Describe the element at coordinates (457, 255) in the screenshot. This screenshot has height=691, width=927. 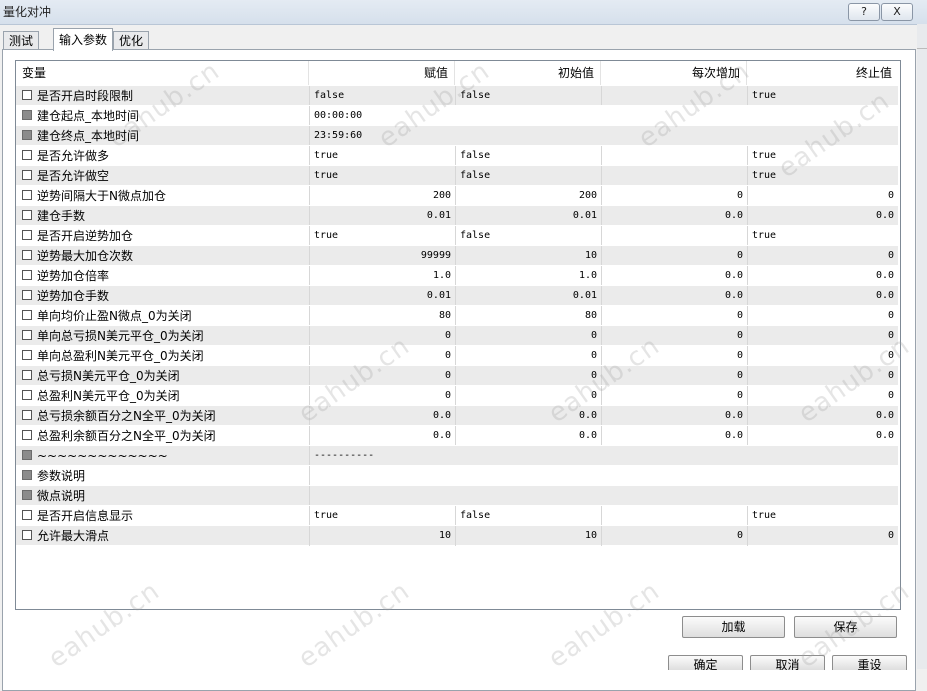
I see `table-row: 逆势最大加仓次数 99999 10 0 0` at that location.